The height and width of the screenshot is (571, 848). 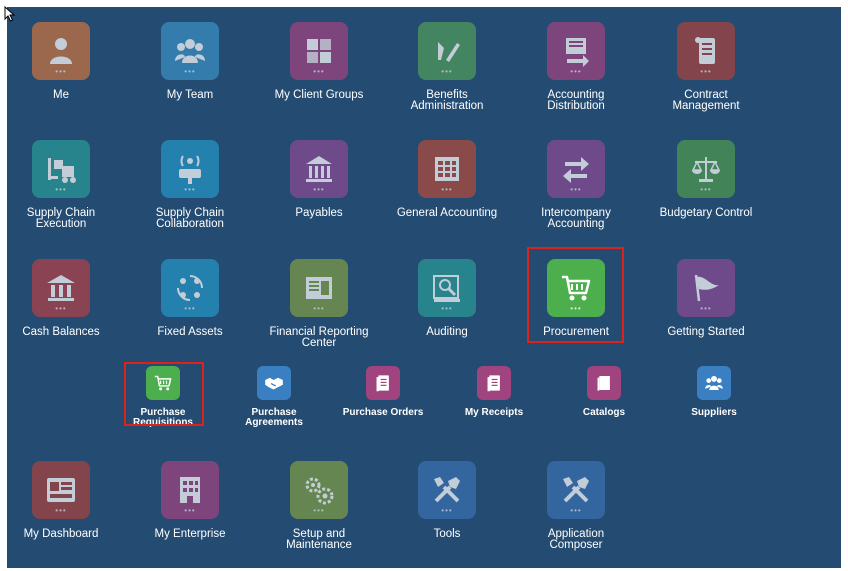 I want to click on audit-icon: •••, so click(x=447, y=288).